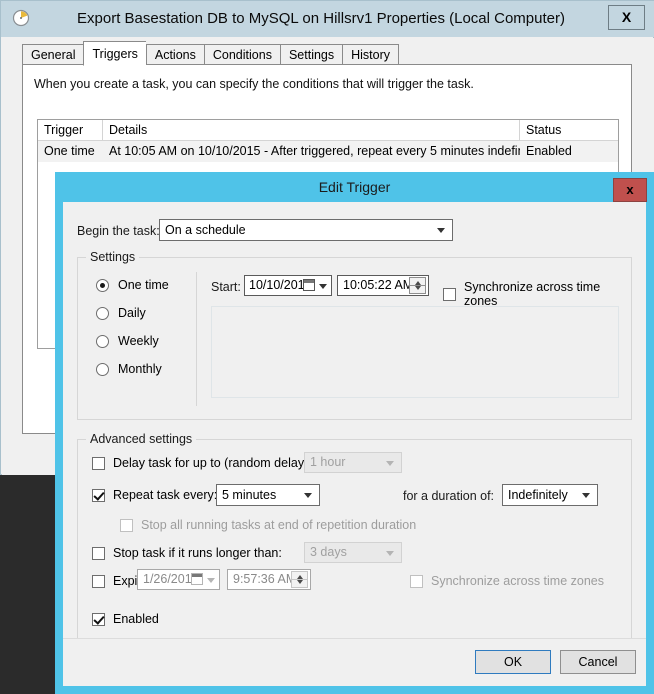 Image resolution: width=654 pixels, height=694 pixels. Describe the element at coordinates (532, 294) in the screenshot. I see `sync-timezones-label: Synchronize across time zones` at that location.